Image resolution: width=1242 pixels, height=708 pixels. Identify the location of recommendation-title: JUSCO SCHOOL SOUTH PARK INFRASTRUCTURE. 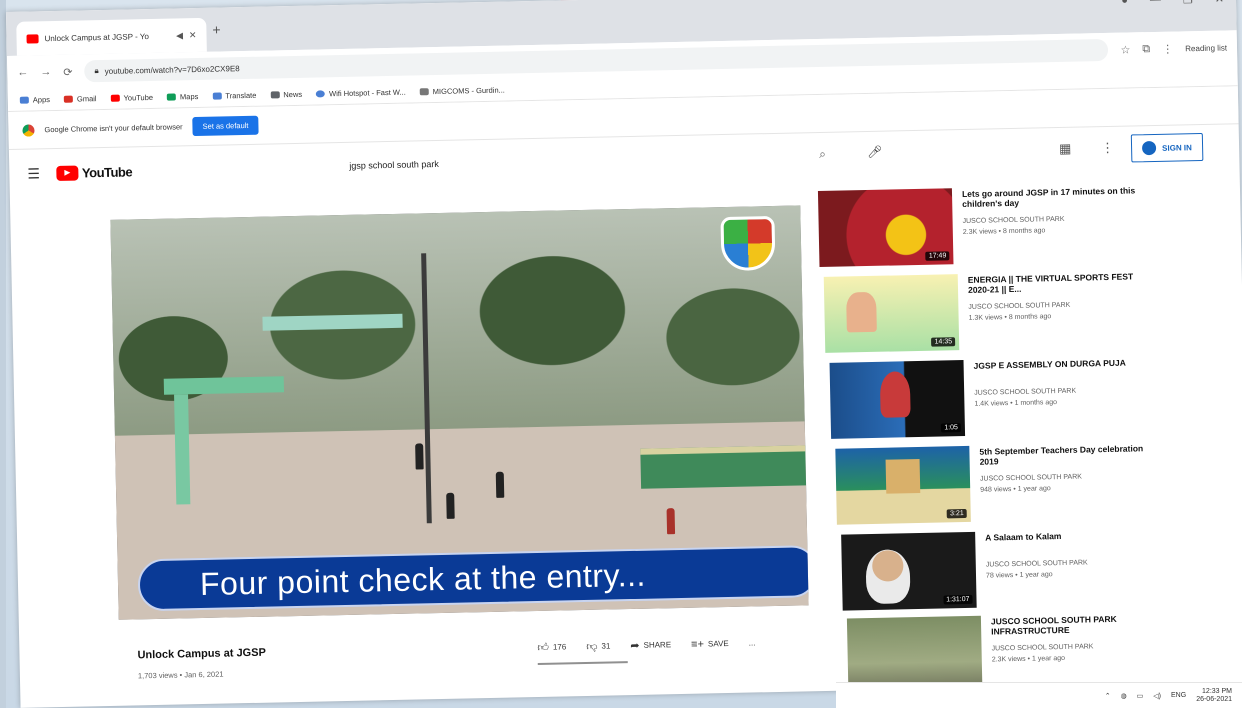
(1081, 625).